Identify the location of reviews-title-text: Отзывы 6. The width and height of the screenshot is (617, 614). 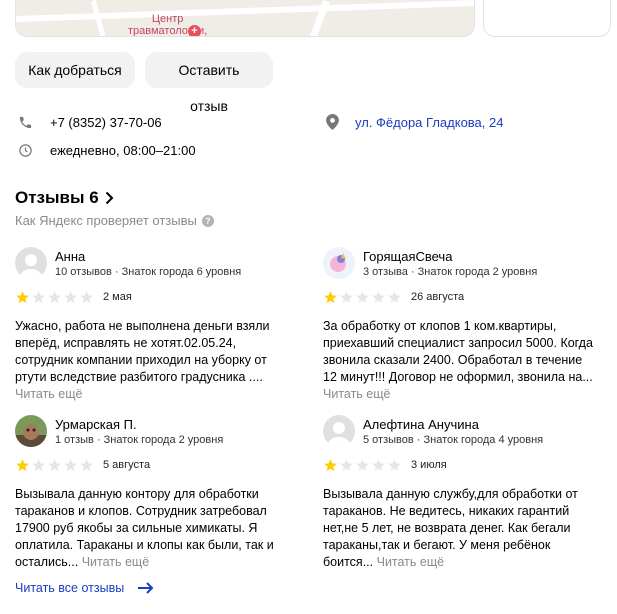
(57, 197).